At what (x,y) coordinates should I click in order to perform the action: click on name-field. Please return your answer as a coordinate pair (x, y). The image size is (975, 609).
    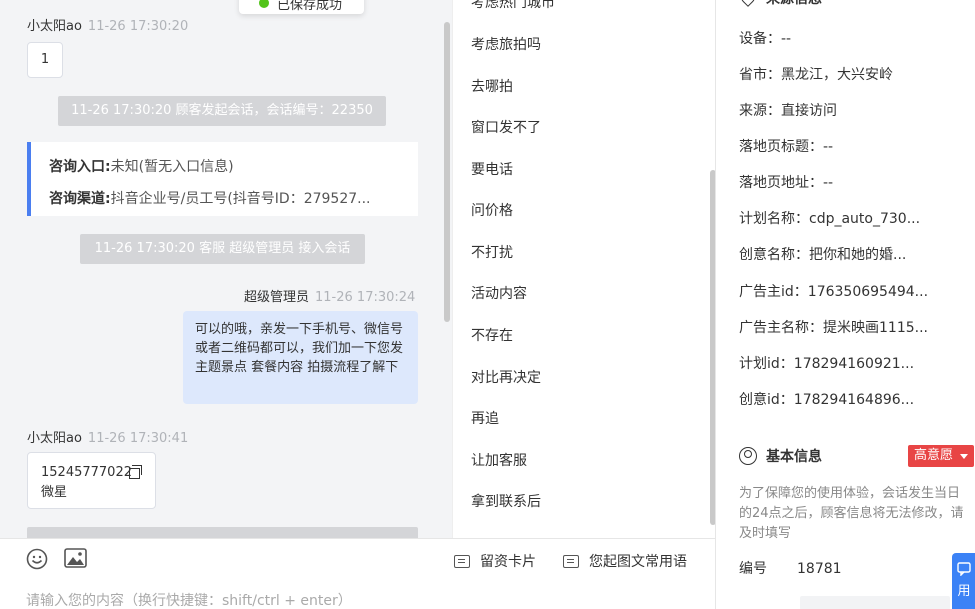
    Looking at the image, I should click on (875, 602).